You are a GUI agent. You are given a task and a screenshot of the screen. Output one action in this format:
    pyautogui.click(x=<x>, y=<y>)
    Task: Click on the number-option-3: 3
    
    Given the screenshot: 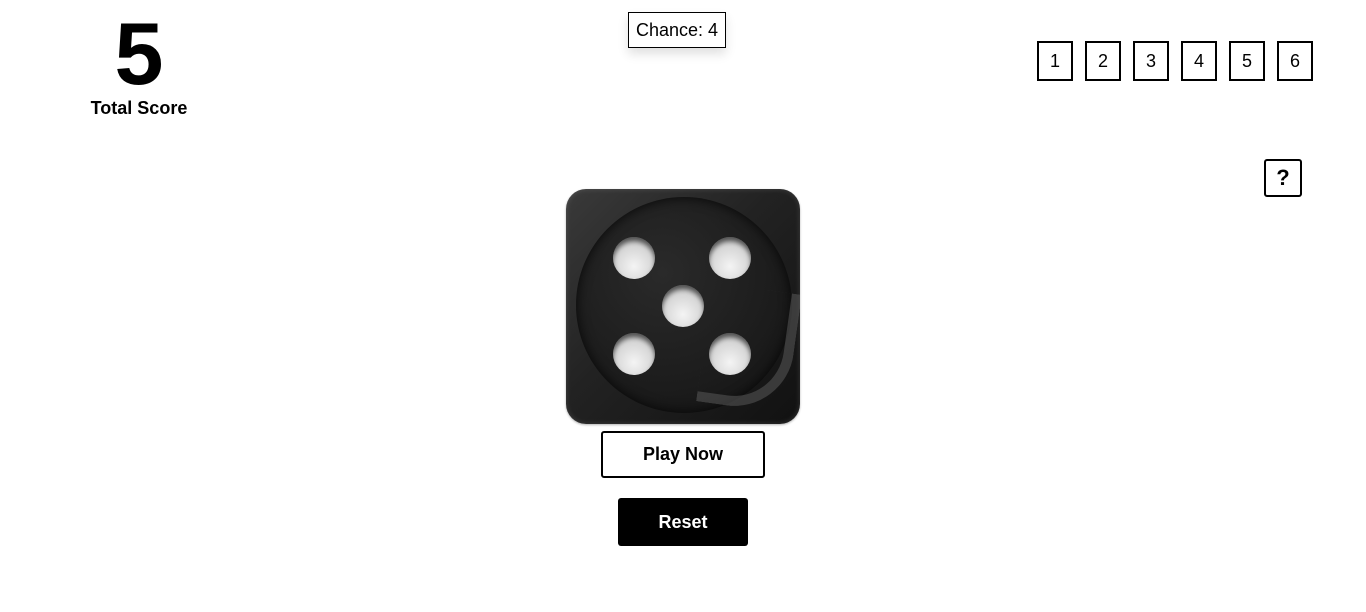 What is the action you would take?
    pyautogui.click(x=1151, y=61)
    